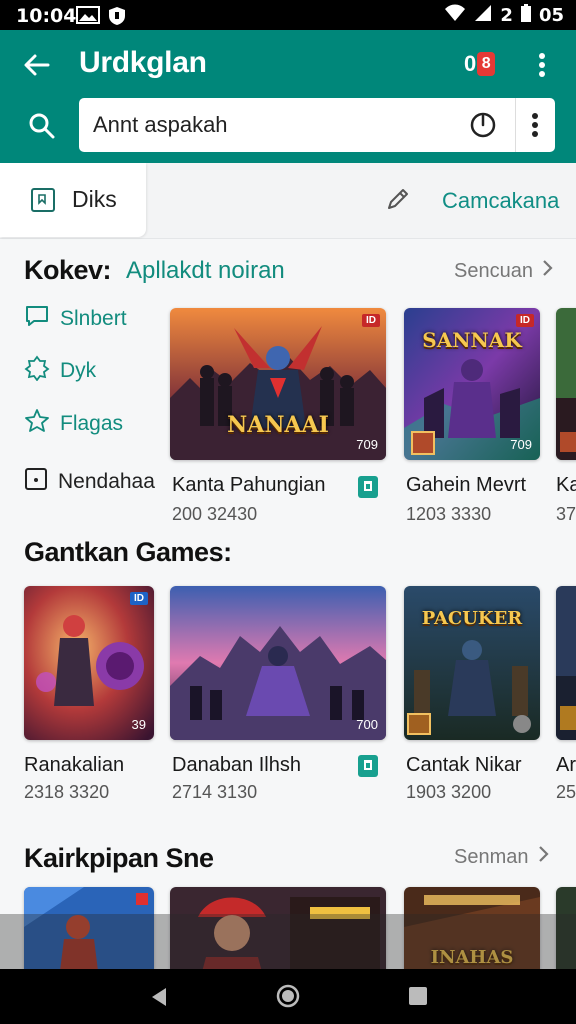  I want to click on cover-rating: 700, so click(367, 724).